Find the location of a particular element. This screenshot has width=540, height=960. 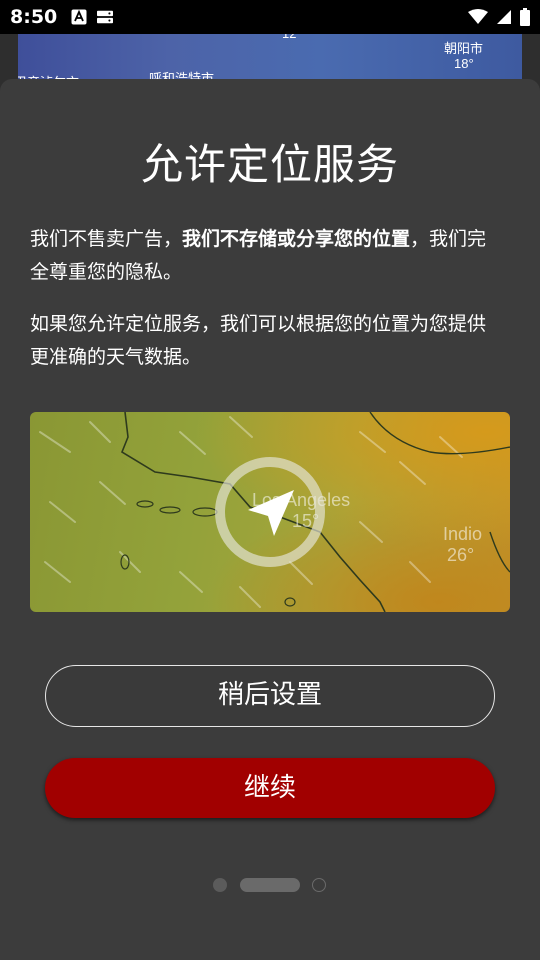

privacy-text-start: 我们不售卖广告， is located at coordinates (106, 239).